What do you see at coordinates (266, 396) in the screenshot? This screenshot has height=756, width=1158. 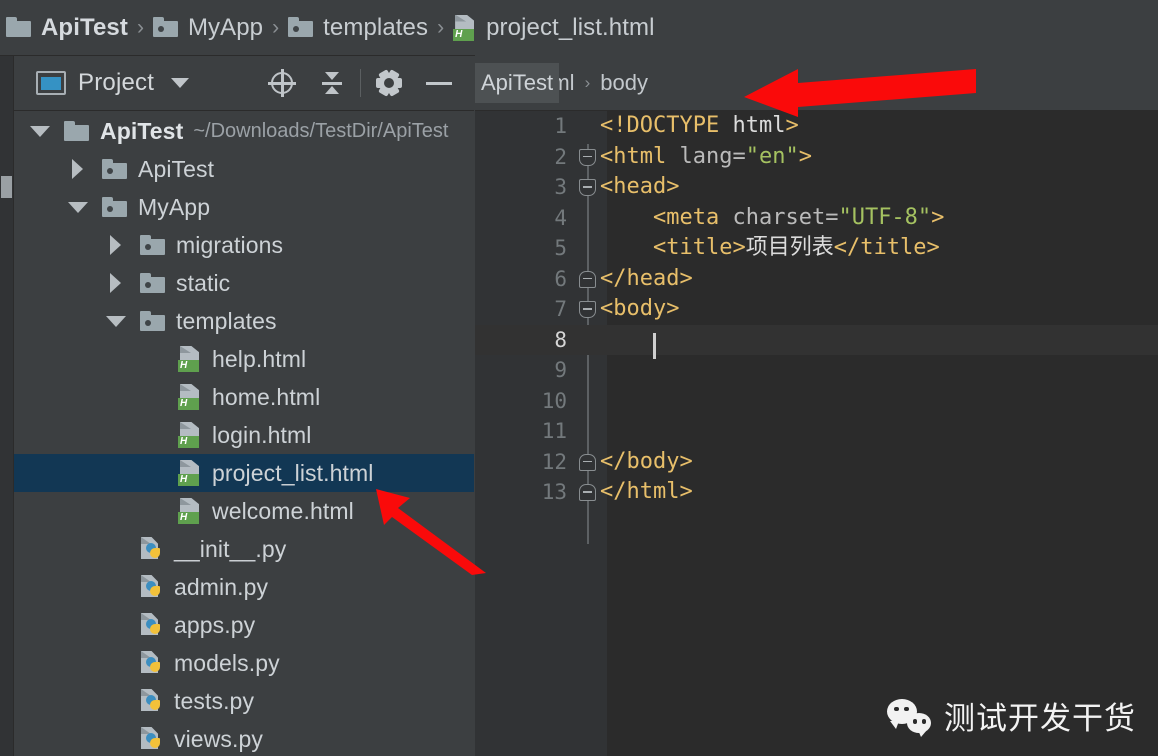 I see `tree-item-label: home.html` at bounding box center [266, 396].